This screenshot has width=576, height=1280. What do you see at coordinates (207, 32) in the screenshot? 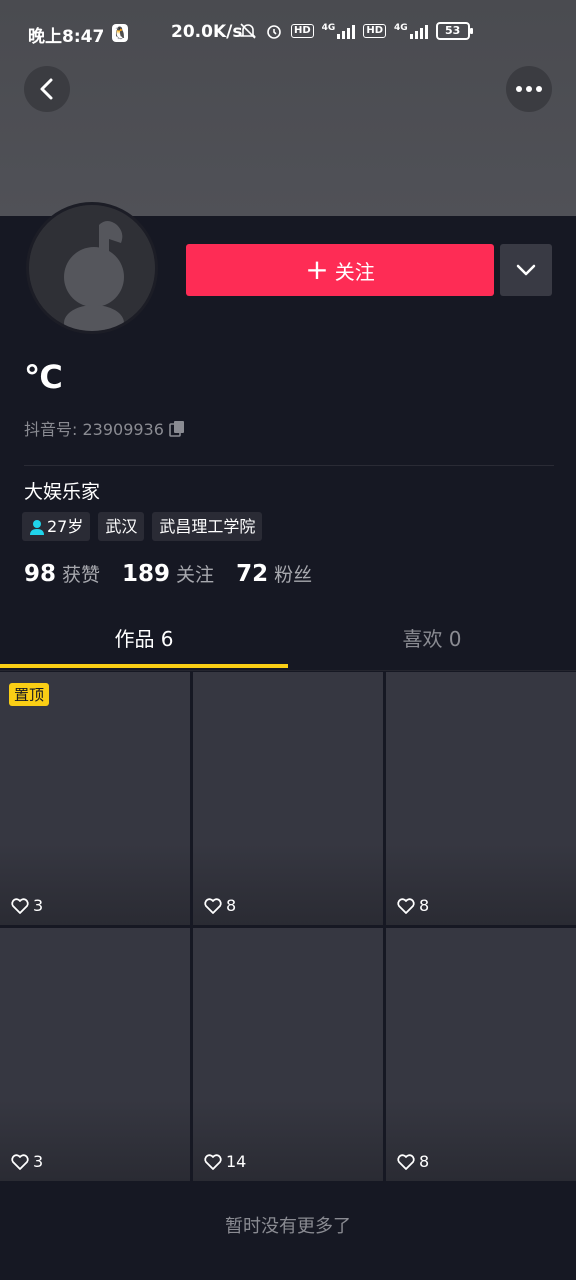
I see `network-speed: 20.0K/s` at bounding box center [207, 32].